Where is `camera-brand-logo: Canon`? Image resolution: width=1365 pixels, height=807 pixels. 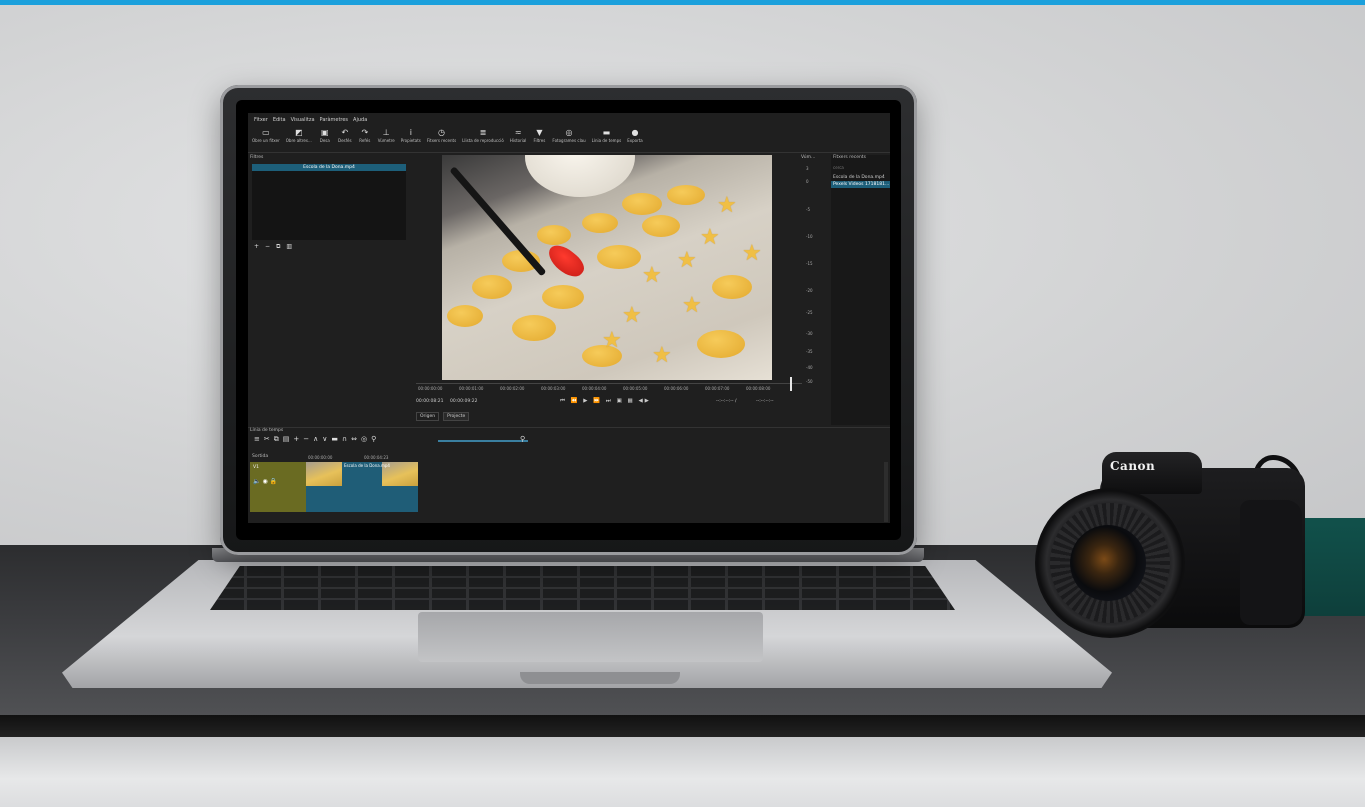
camera-brand-logo: Canon is located at coordinates (1133, 466).